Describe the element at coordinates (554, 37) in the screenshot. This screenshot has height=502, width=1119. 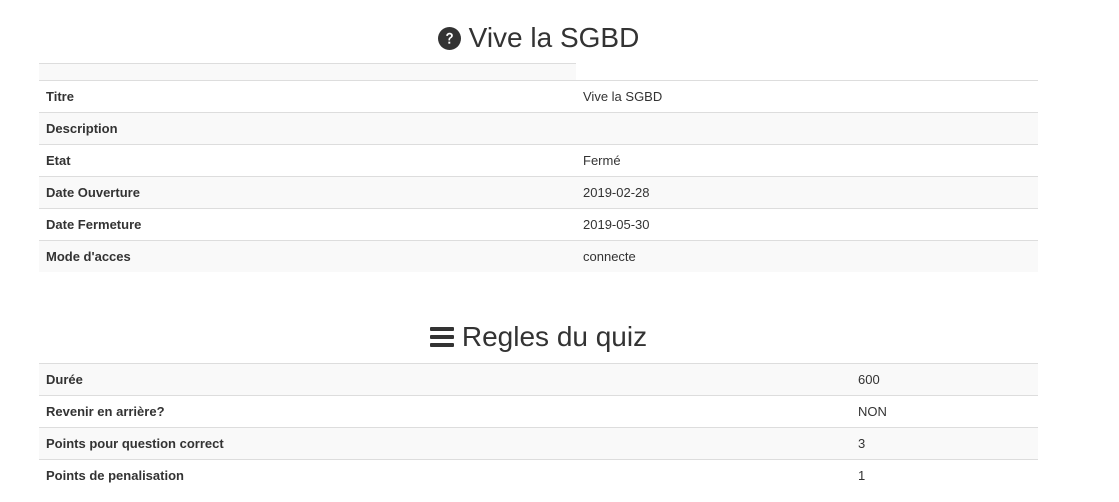
I see `quiz-title-text: Vive la SGBD` at that location.